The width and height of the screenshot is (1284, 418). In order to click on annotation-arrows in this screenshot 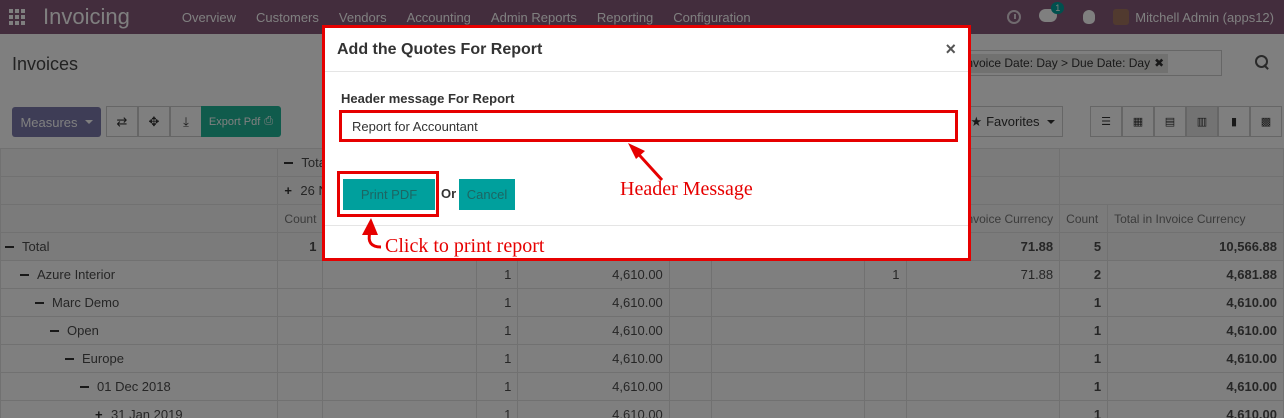, I will do `click(513, 196)`.